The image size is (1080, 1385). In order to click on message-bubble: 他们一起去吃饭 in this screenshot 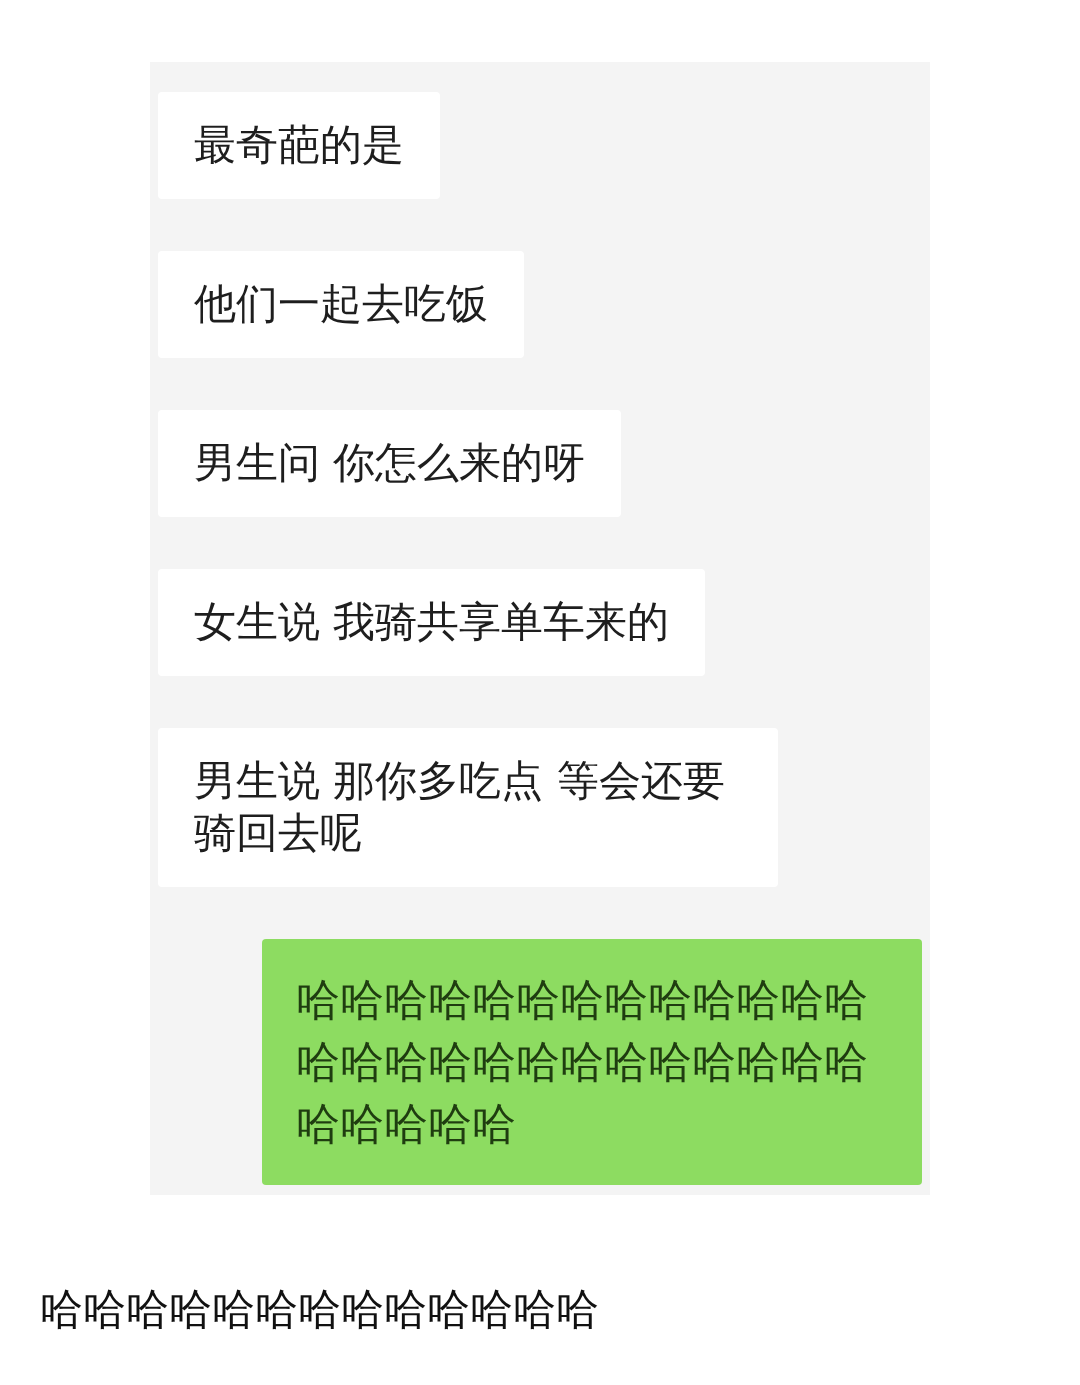, I will do `click(341, 304)`.